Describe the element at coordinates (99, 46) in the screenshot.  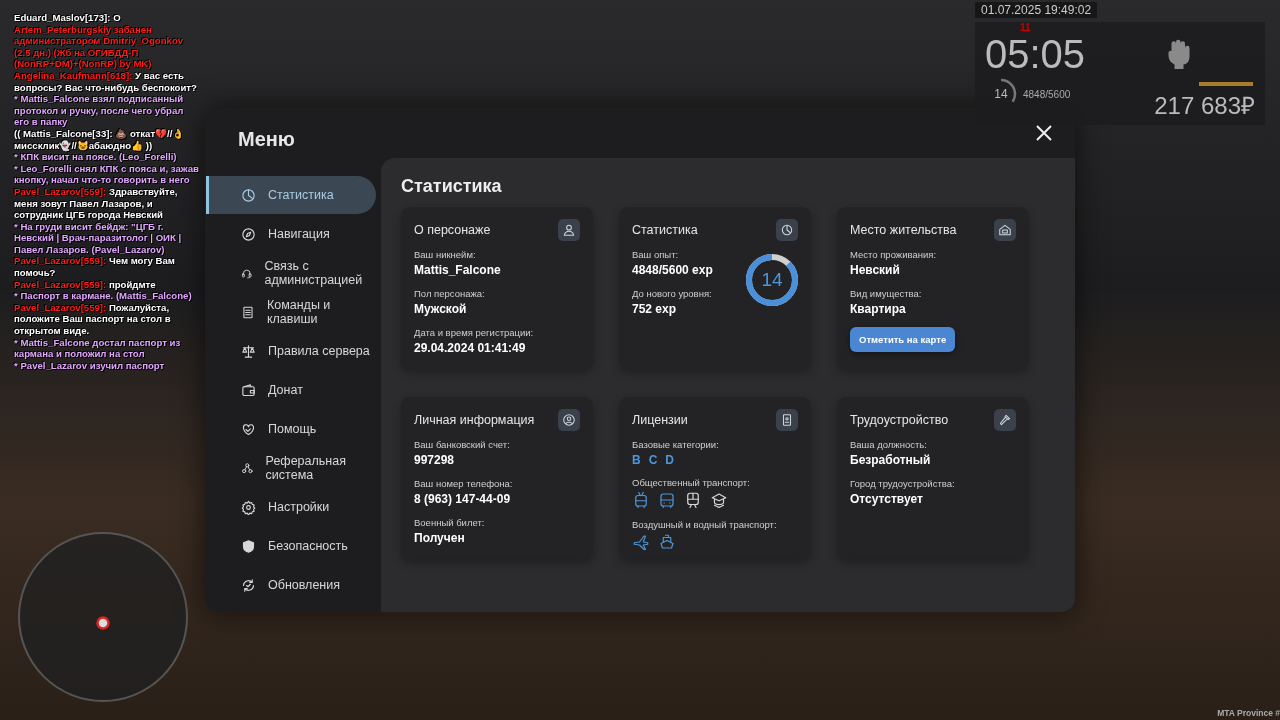
I see `chat-message: Artem_Peterburgskiy забанен администратором Dmitriy_Ogonkov (2.5 дн.) (Жб на ОГИБДД-П (NonRP+DM)+(NonRP) by MK)` at that location.